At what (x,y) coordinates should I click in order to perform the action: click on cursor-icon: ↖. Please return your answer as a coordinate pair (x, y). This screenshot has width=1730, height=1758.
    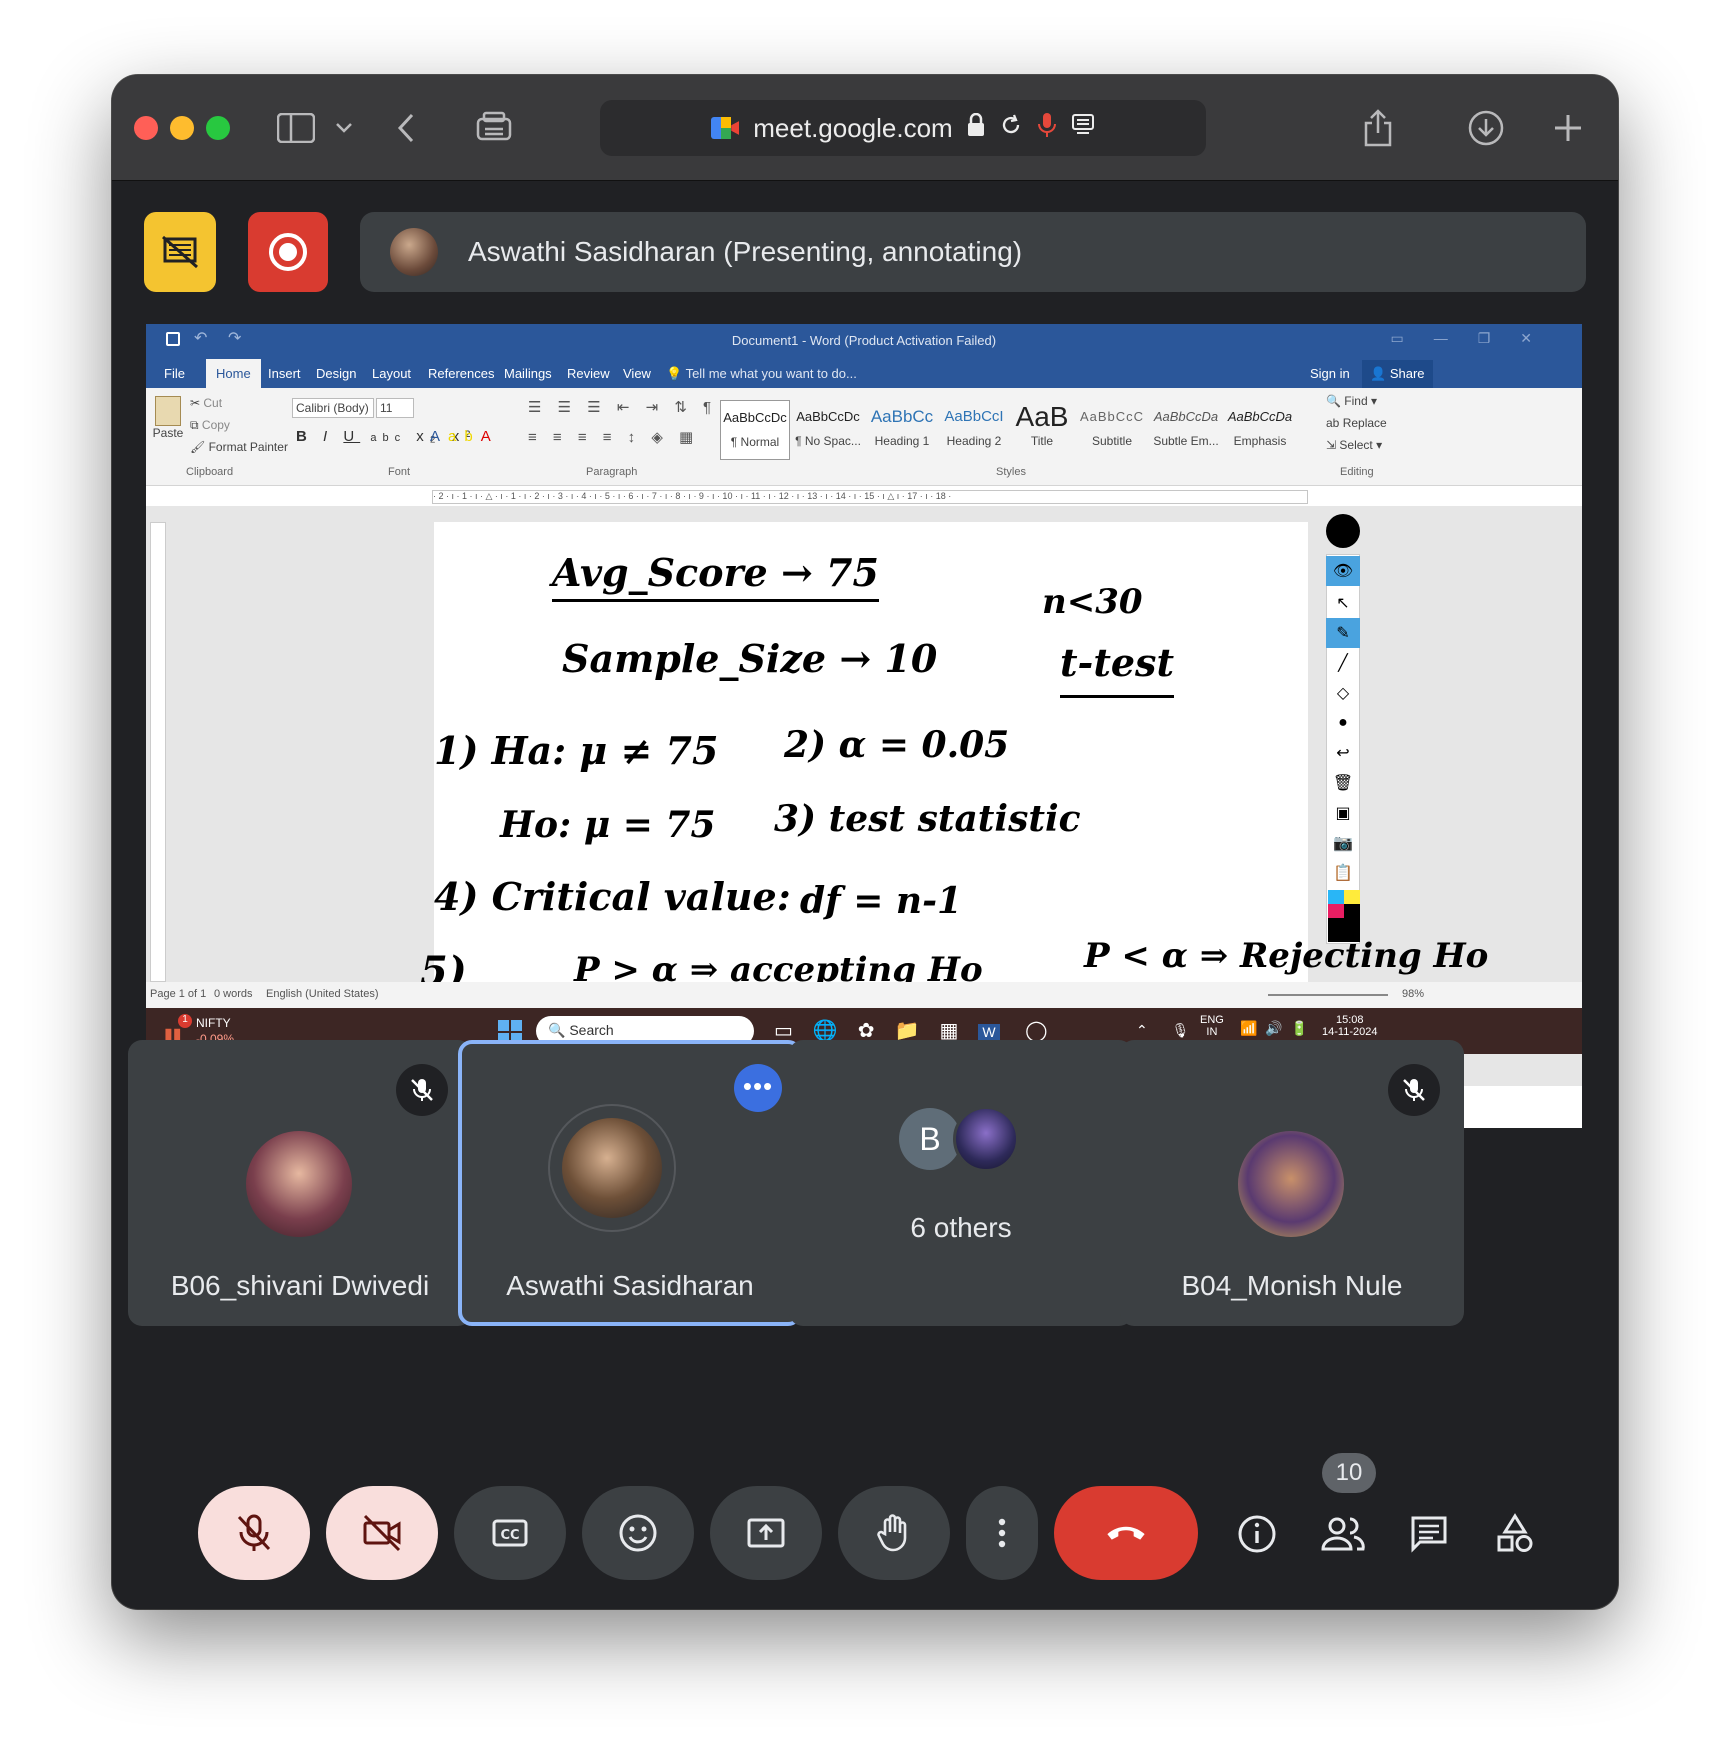
    Looking at the image, I should click on (1343, 603).